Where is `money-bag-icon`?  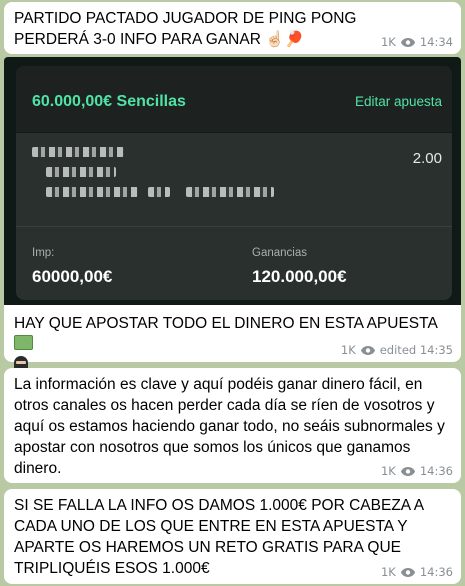 money-bag-icon is located at coordinates (23, 342).